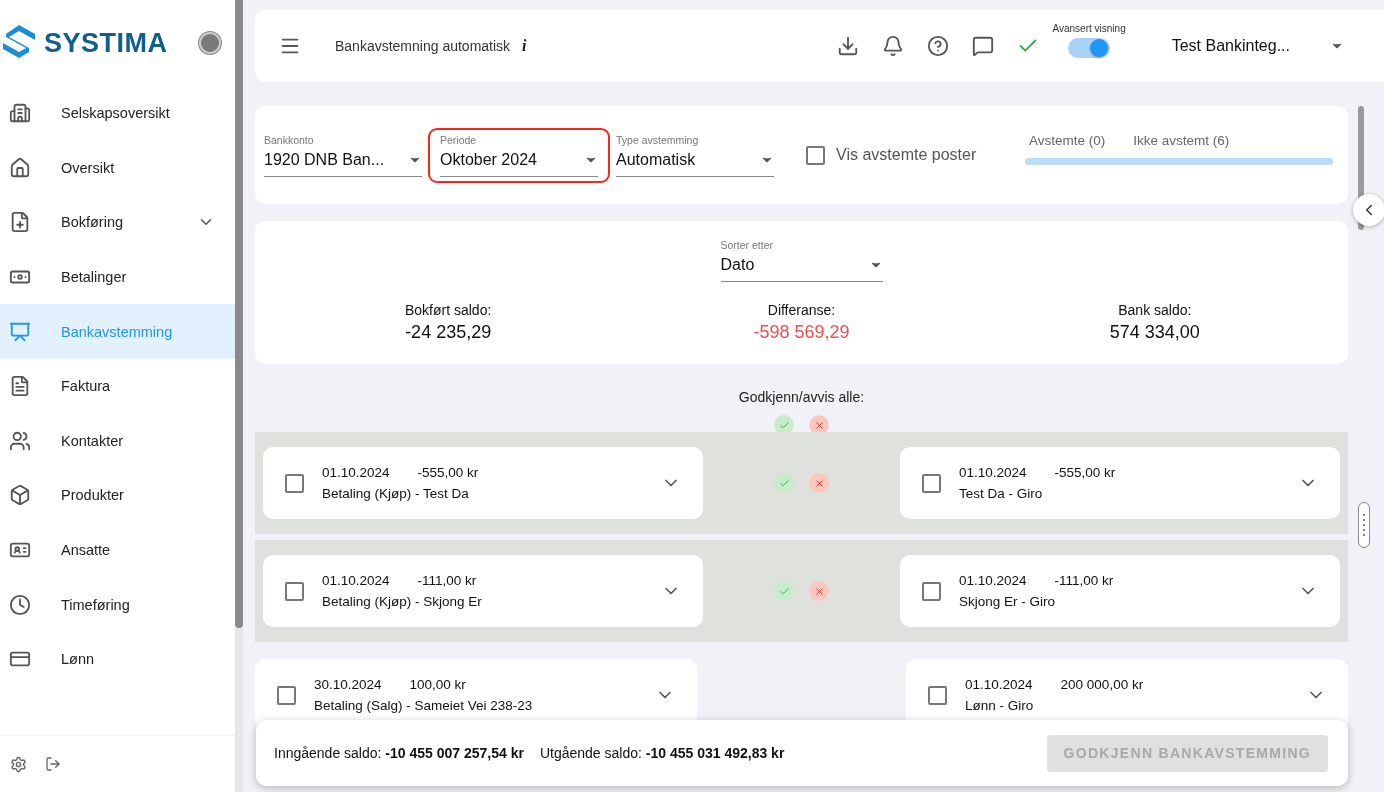  What do you see at coordinates (117, 168) in the screenshot?
I see `sidebar-item: Oversikt` at bounding box center [117, 168].